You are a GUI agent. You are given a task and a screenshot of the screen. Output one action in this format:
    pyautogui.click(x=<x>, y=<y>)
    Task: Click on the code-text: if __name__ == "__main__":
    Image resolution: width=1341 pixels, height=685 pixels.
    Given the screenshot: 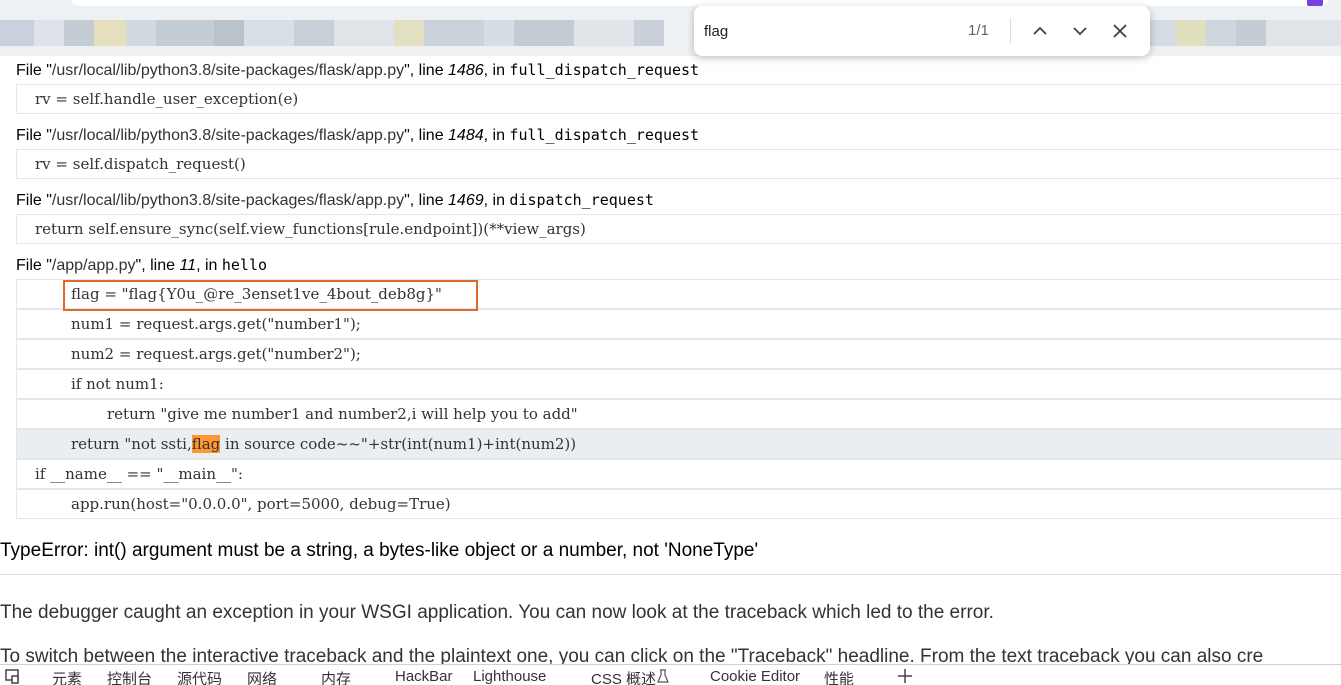 What is the action you would take?
    pyautogui.click(x=139, y=474)
    